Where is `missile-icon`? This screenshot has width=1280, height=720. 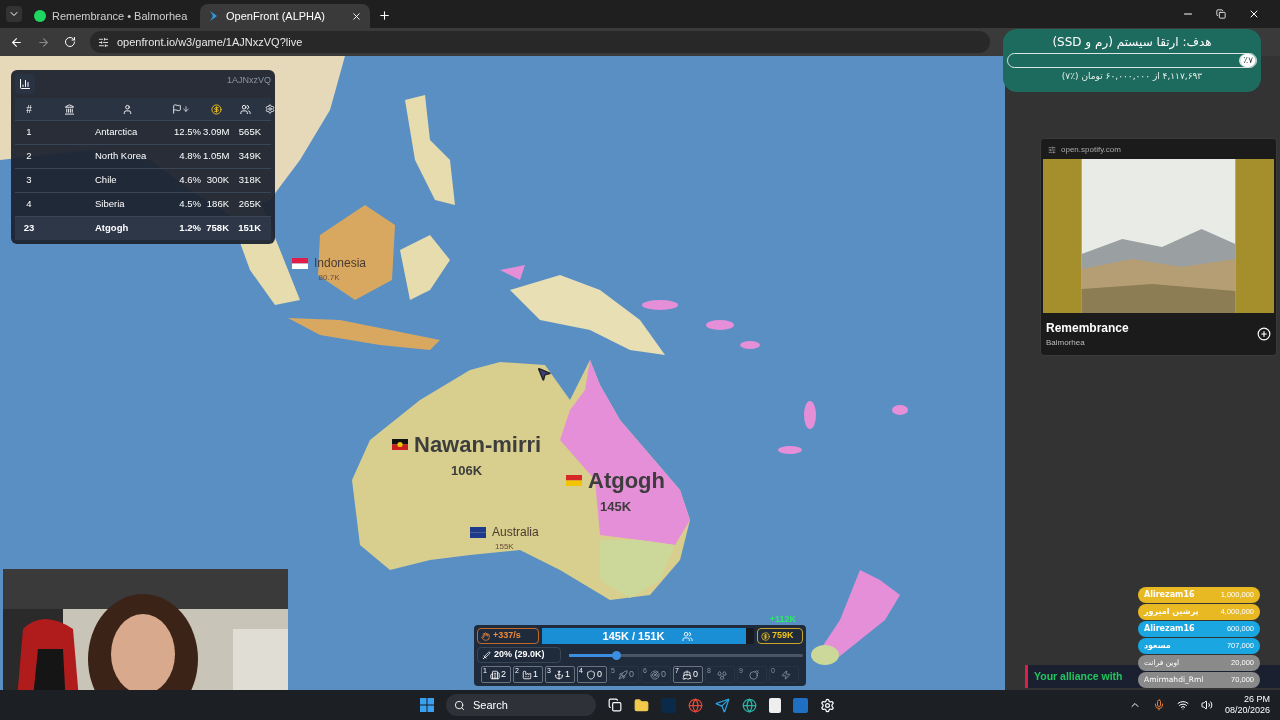
missile-icon is located at coordinates (623, 674).